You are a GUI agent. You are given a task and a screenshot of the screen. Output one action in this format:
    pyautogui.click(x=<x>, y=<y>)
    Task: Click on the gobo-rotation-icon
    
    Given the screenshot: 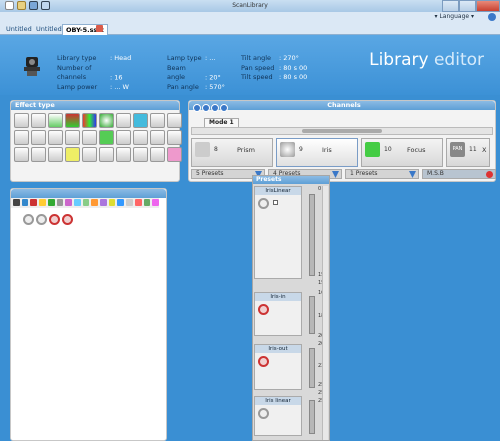 What is the action you would take?
    pyautogui.click(x=157, y=120)
    